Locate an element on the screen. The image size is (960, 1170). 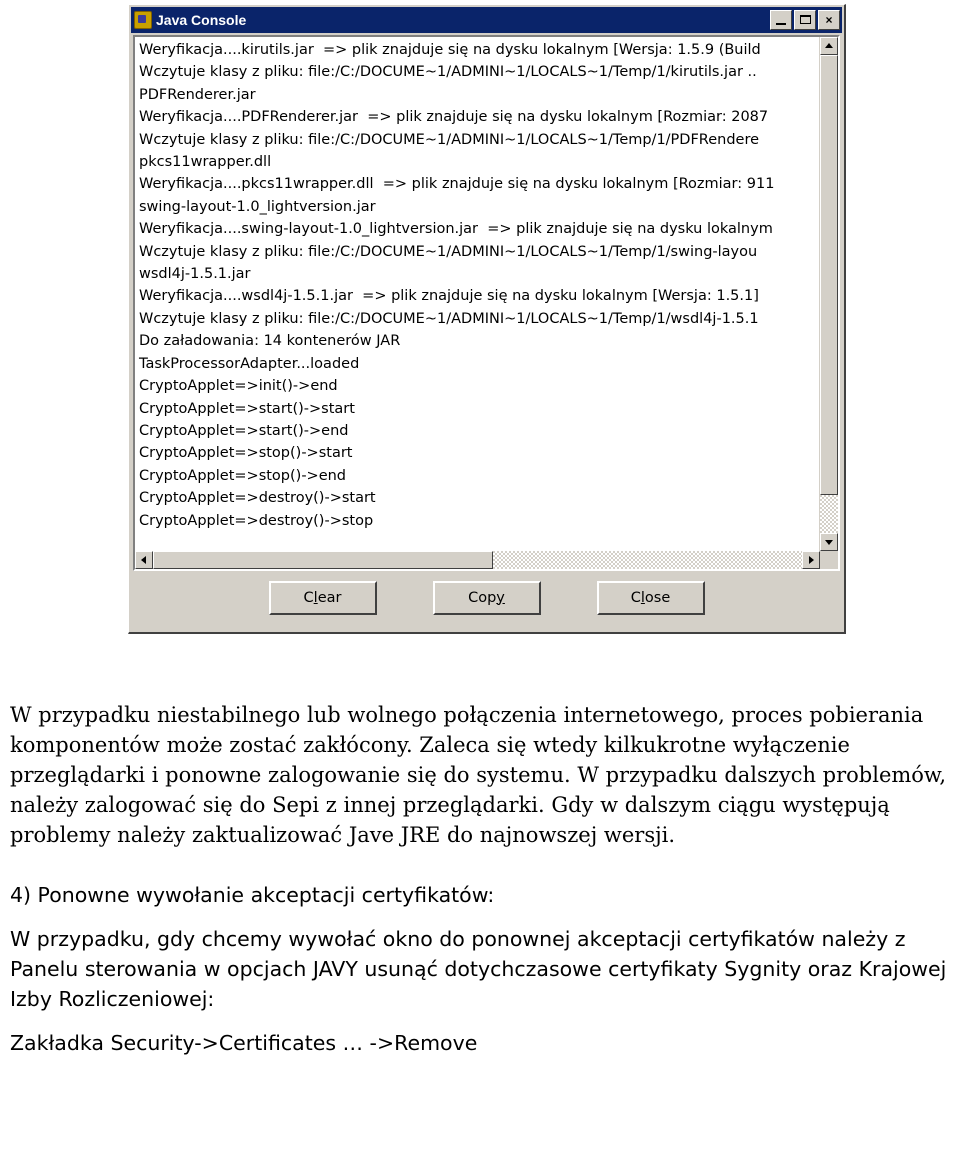
log-line: CryptoApplet=>stop()->start is located at coordinates (246, 453).